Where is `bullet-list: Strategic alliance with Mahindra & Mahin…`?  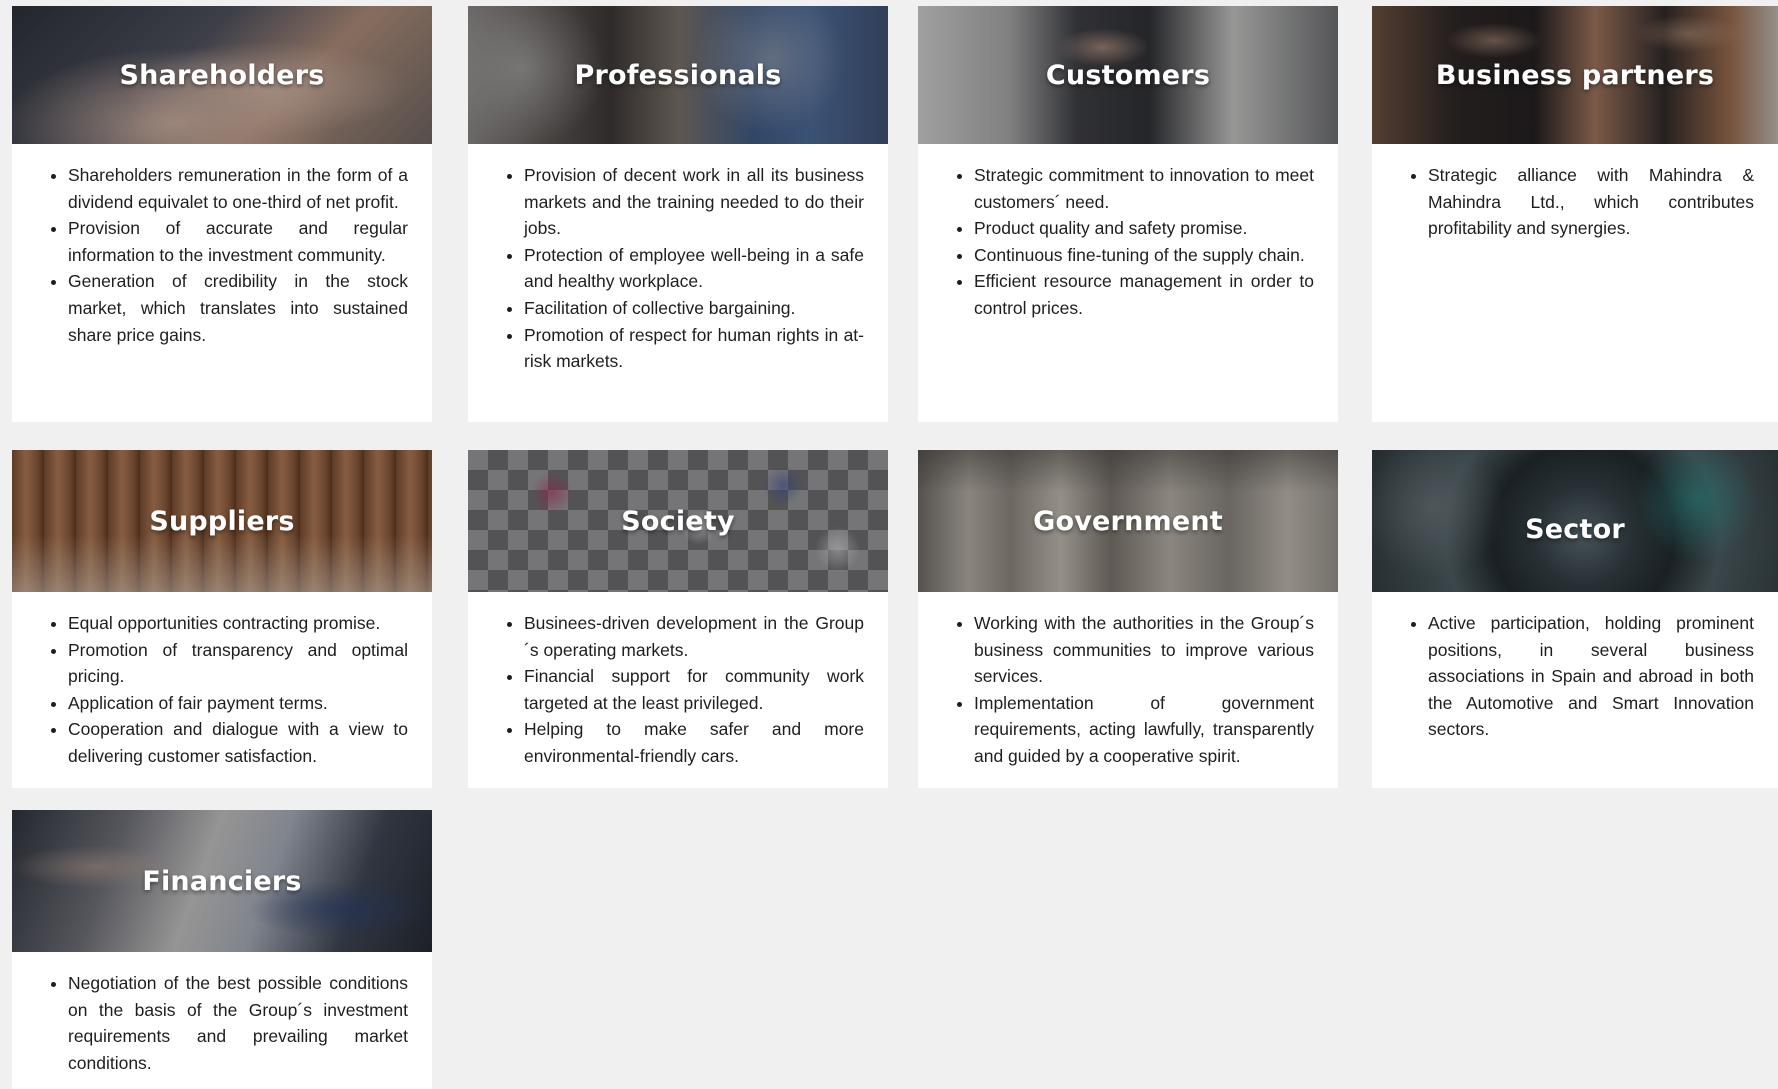 bullet-list: Strategic alliance with Mahindra & Mahin… is located at coordinates (1575, 202).